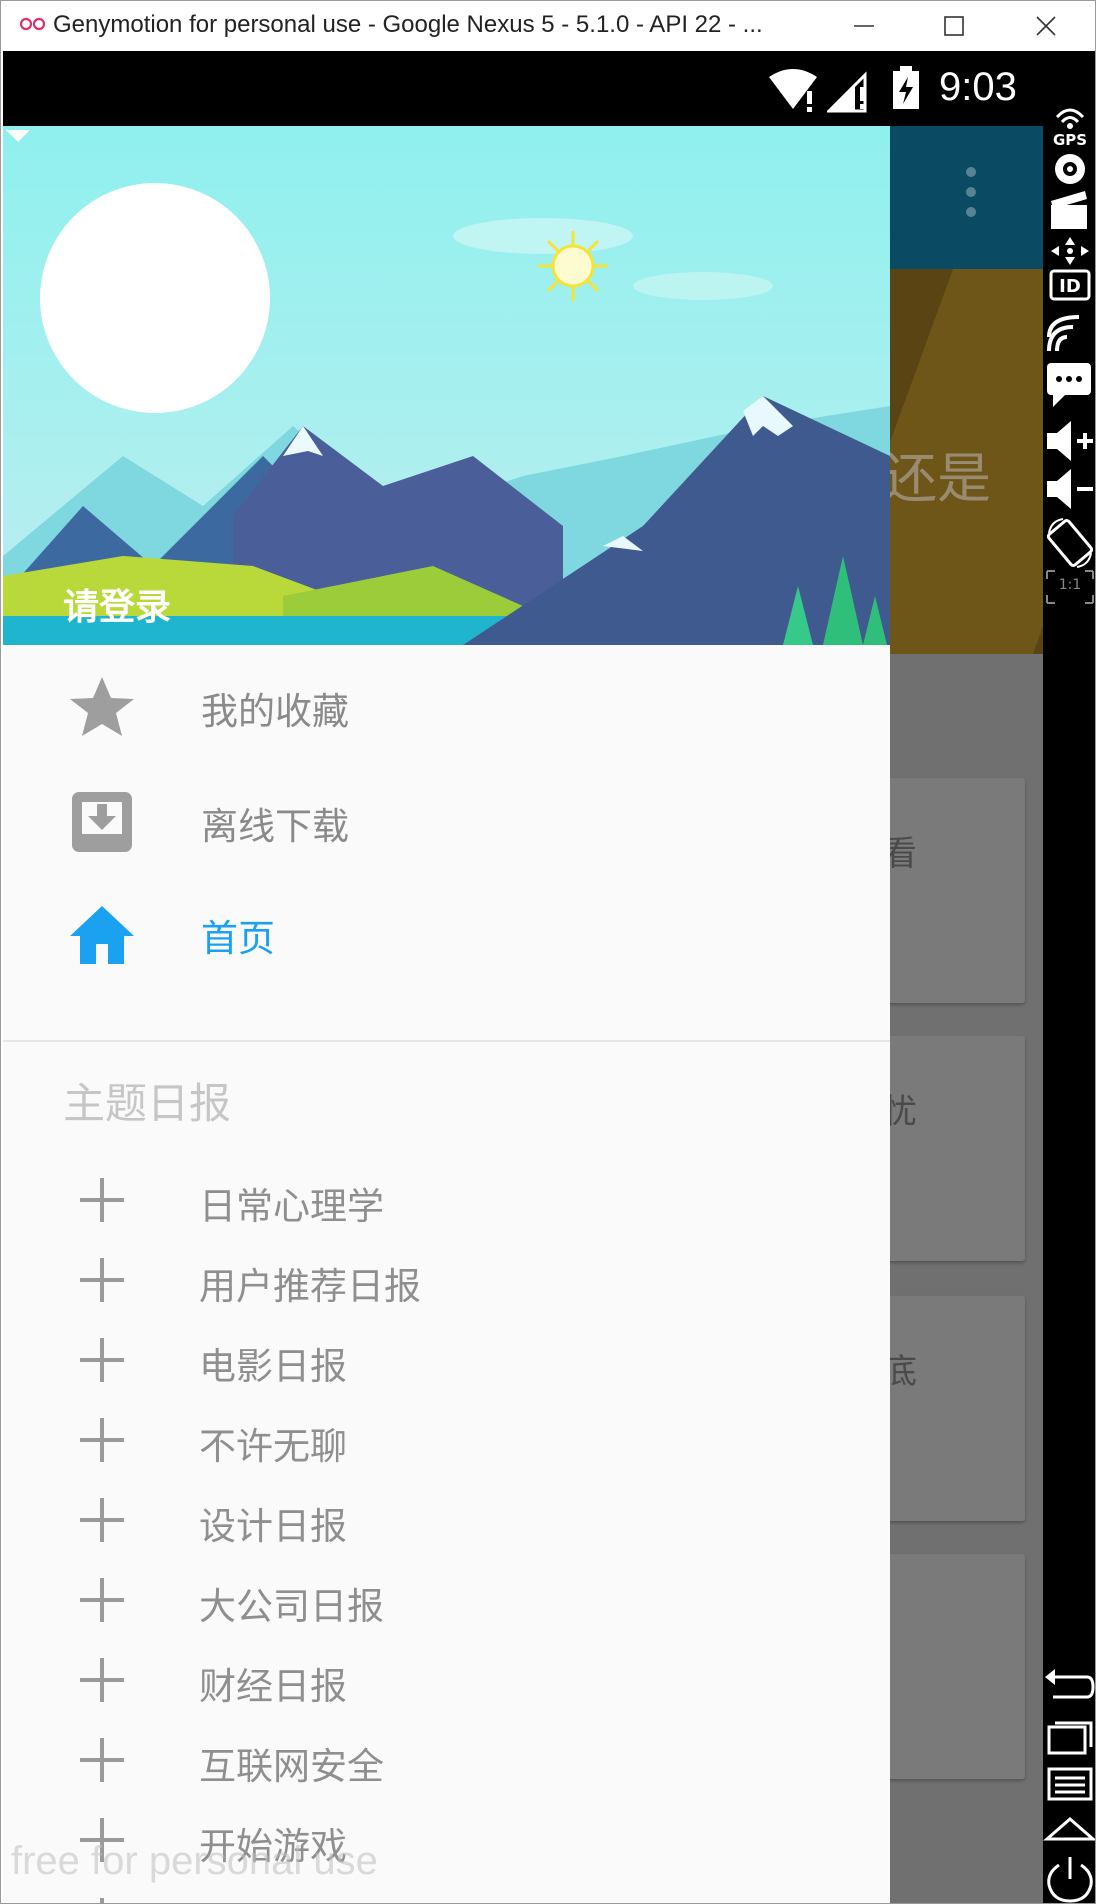 The width and height of the screenshot is (1096, 1904). I want to click on theme-item: 设计日报, so click(446, 1522).